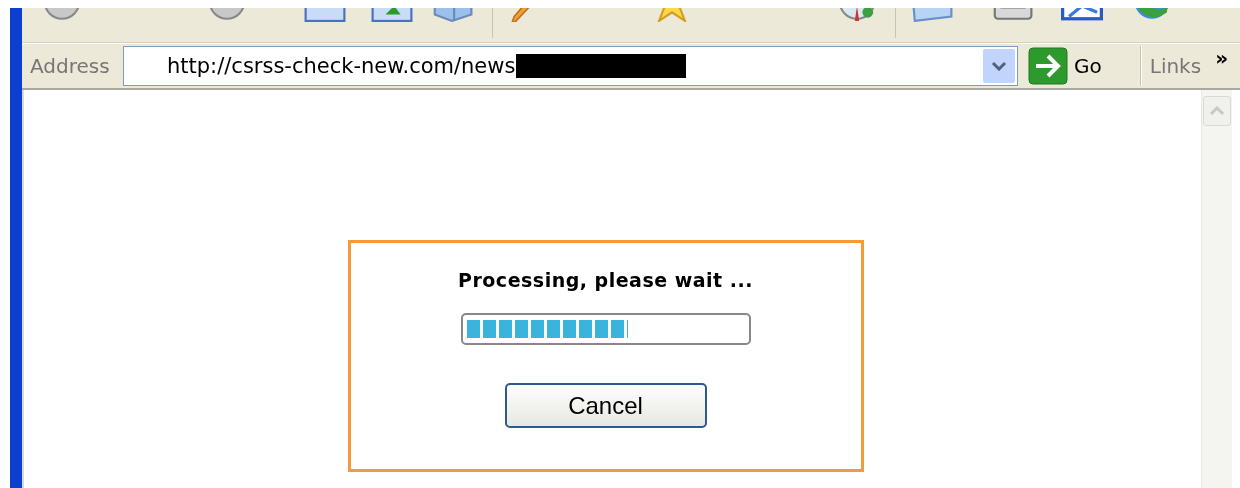 The height and width of the screenshot is (488, 1240). I want to click on go-button: Go, so click(1065, 66).